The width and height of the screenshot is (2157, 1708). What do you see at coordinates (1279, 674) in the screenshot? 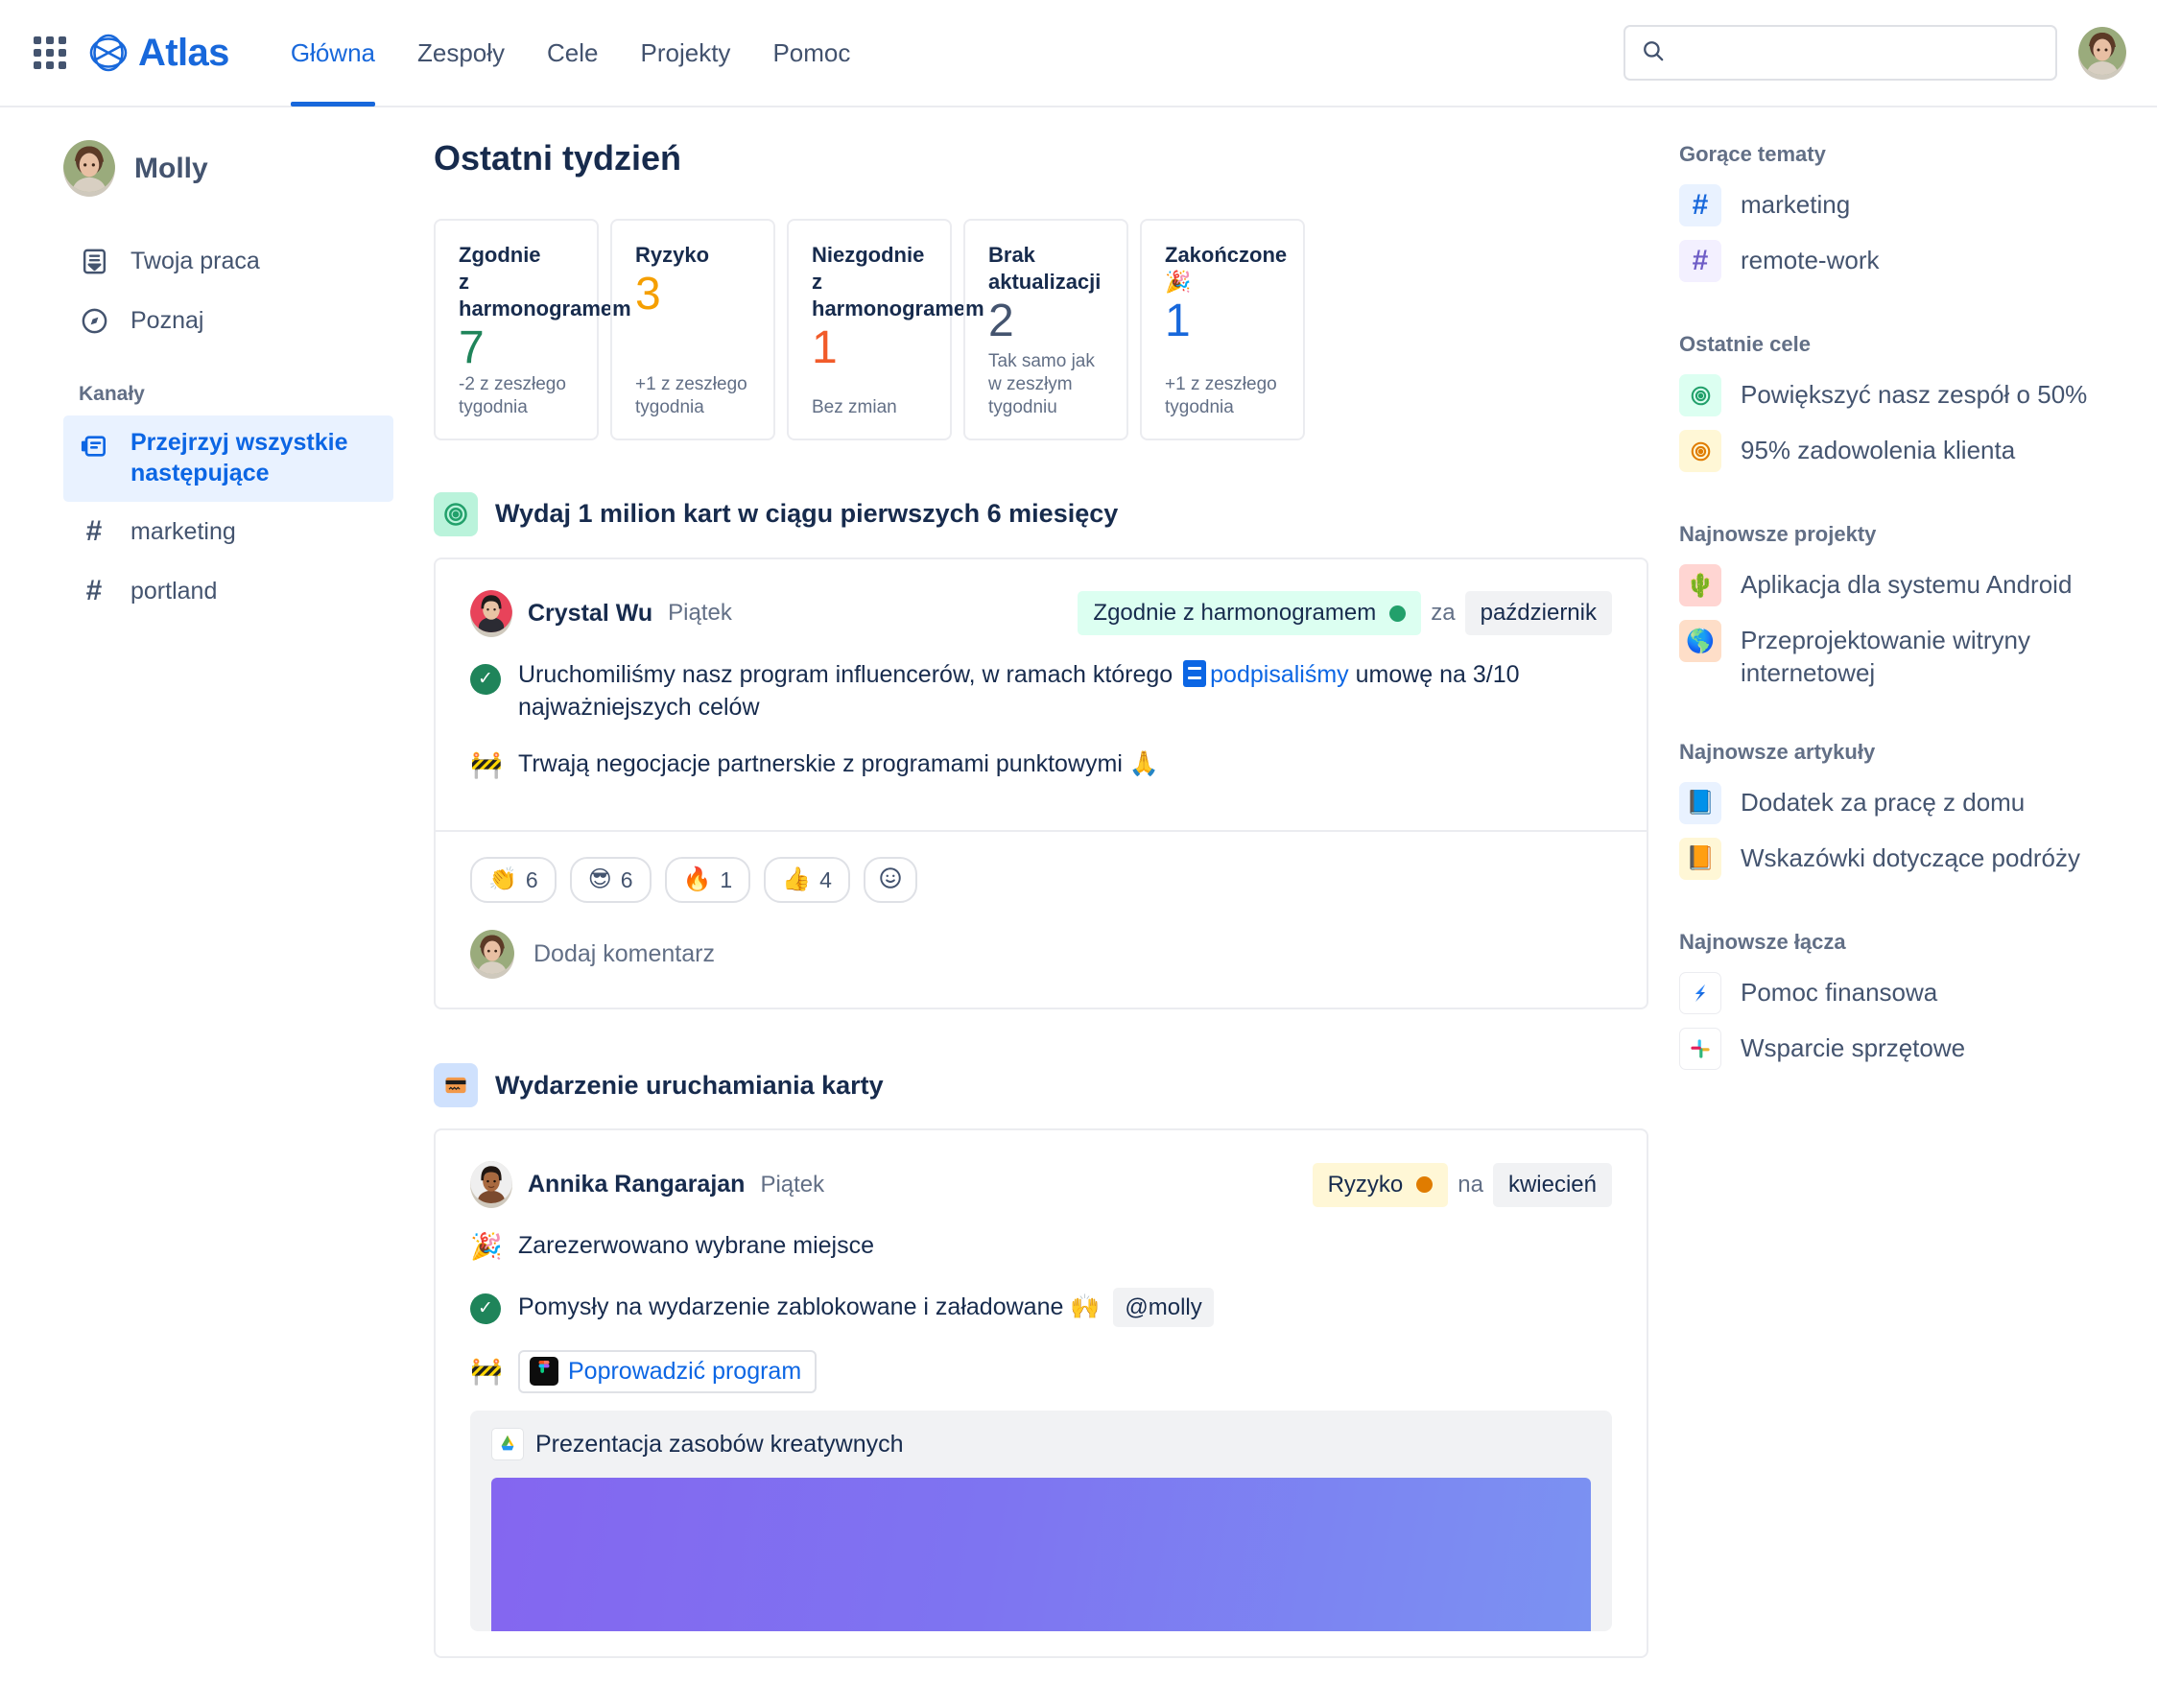
I see `inline-link: podpisaliśmy` at bounding box center [1279, 674].